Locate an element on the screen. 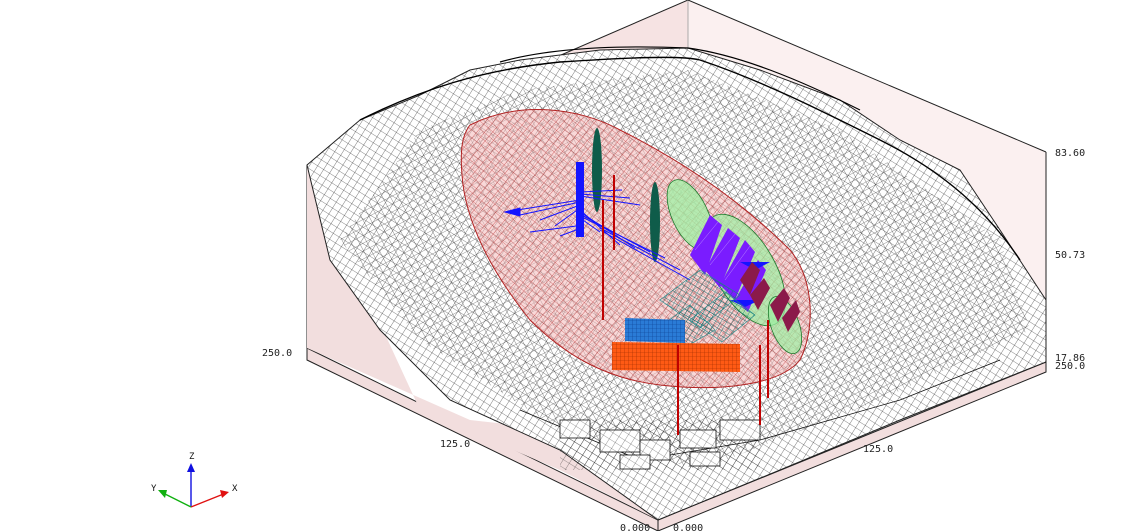 This screenshot has width=1131, height=531. triad-z-label: Z is located at coordinates (192, 457).